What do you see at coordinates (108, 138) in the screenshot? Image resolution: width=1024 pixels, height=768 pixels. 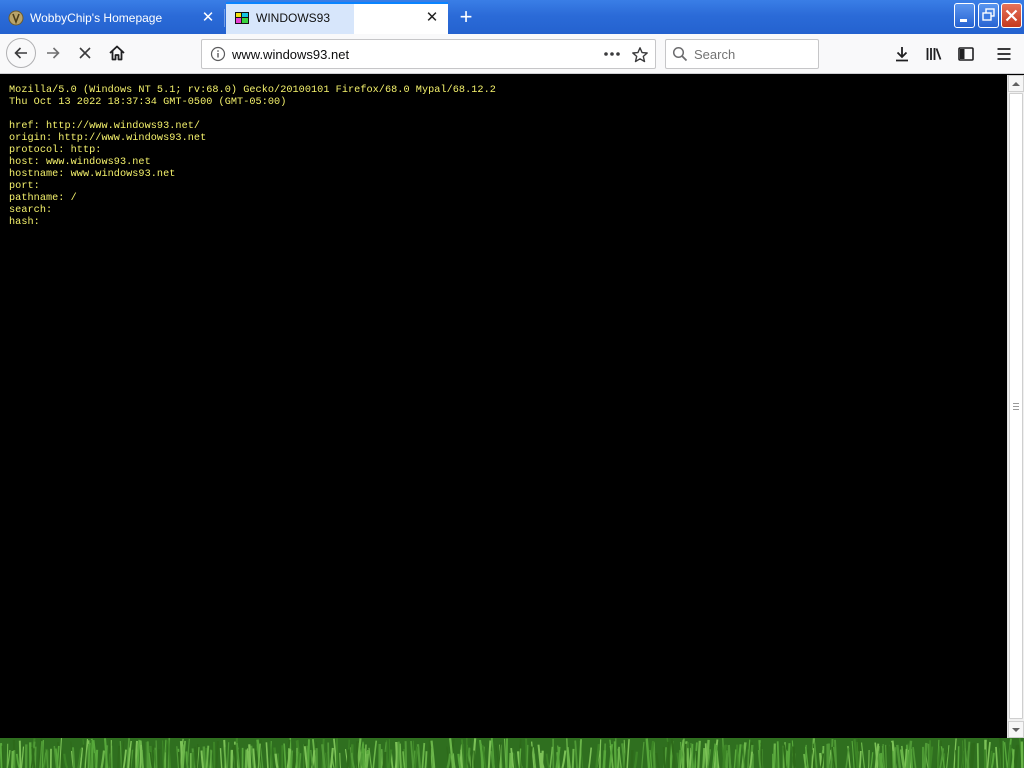 I see `location-origin: origin: http://www.windows93.net` at bounding box center [108, 138].